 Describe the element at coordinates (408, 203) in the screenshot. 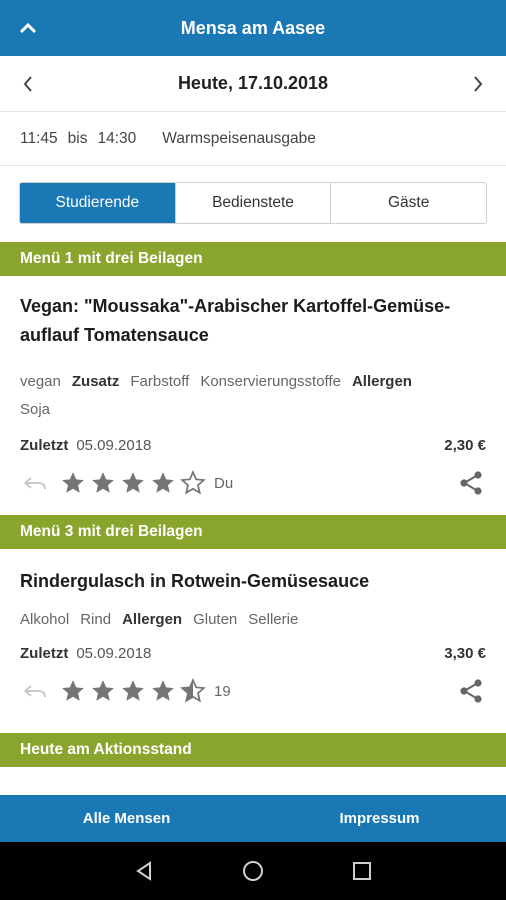

I see `segment-gaeste: Gäste` at that location.